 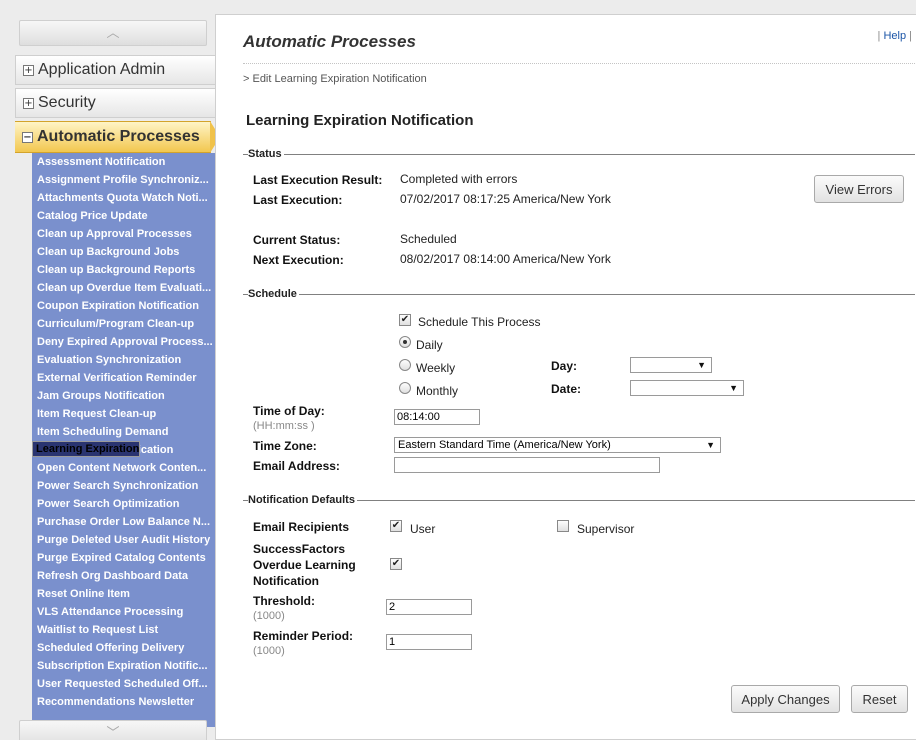 What do you see at coordinates (879, 699) in the screenshot?
I see `reset-button: Reset` at bounding box center [879, 699].